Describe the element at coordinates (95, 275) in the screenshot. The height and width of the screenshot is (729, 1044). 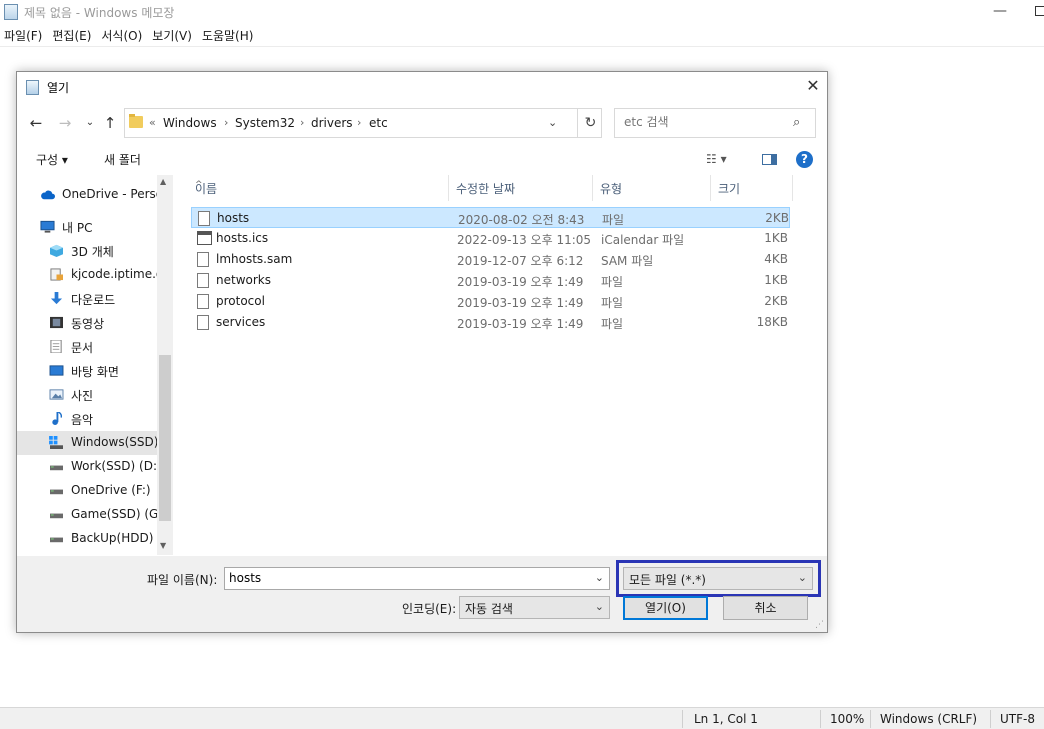
I see `nav-item-network-drive: kjcode.iptime.org` at that location.